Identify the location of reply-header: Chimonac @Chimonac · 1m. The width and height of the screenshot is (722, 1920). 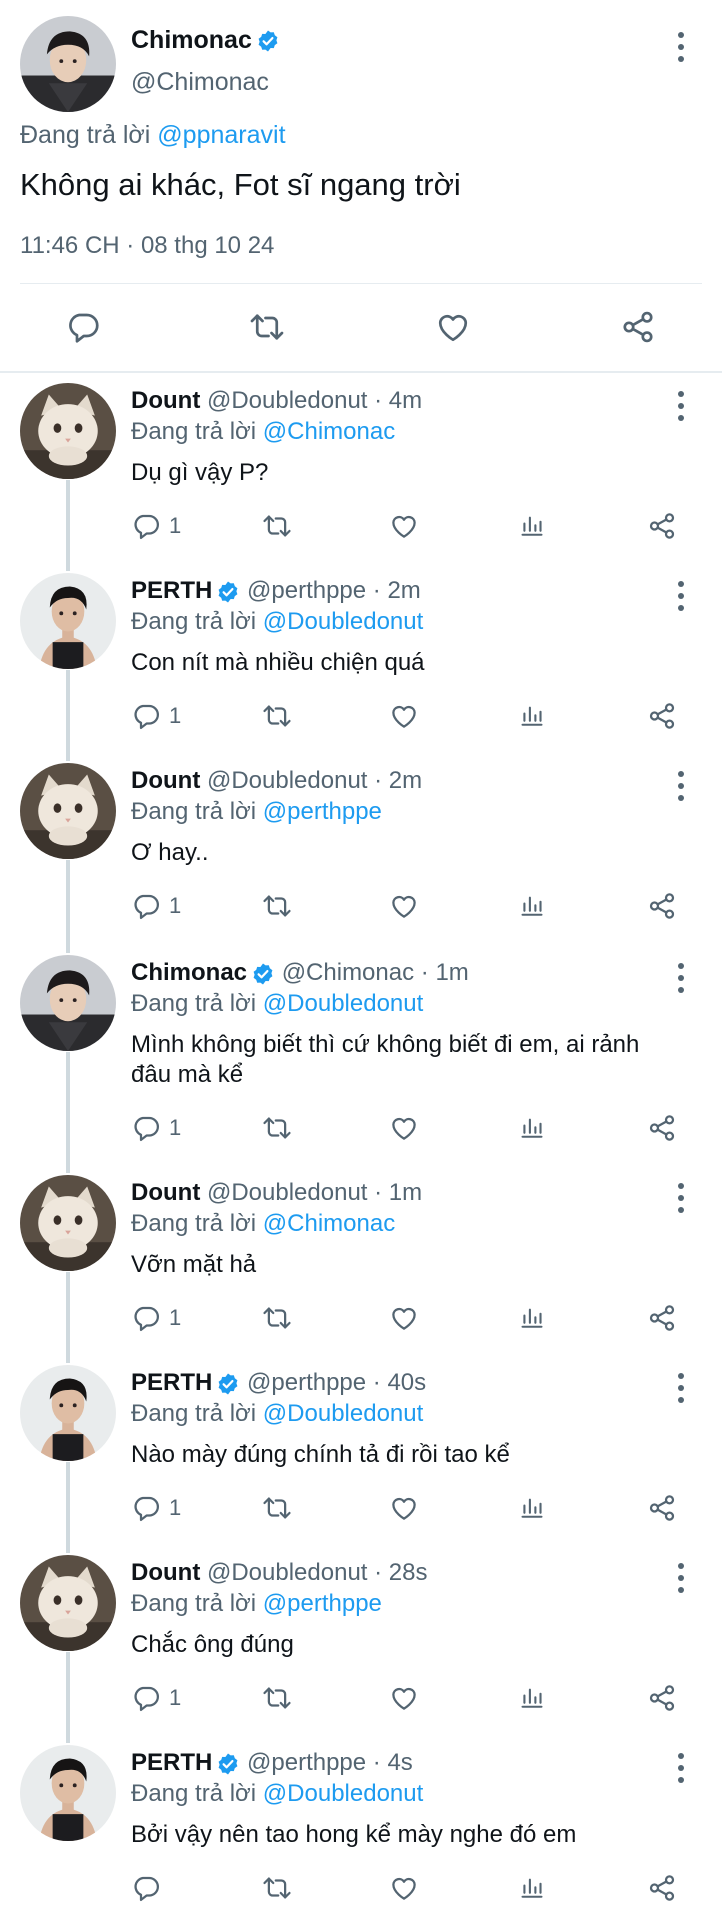
(300, 973).